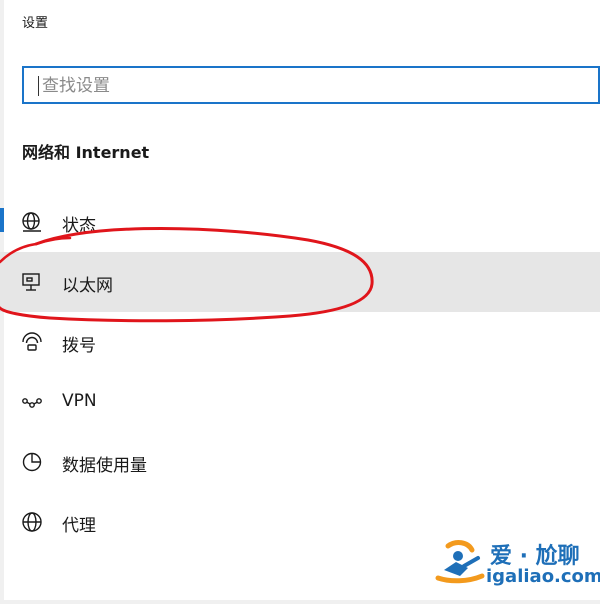 The image size is (600, 604). I want to click on window-title: 设置, so click(35, 23).